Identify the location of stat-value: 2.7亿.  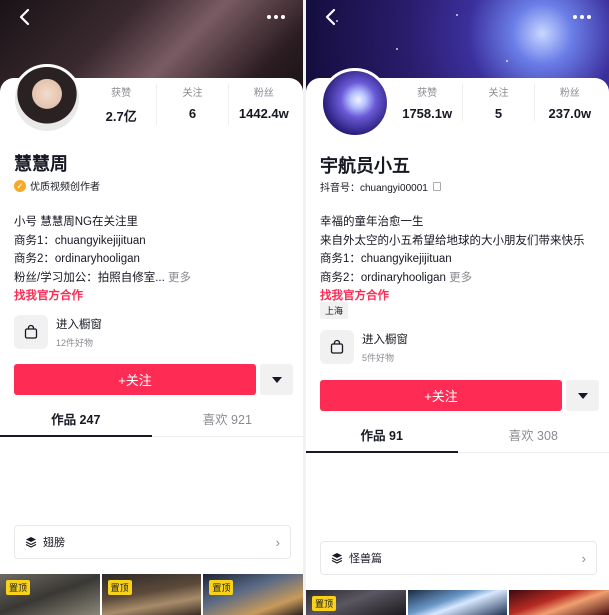
(121, 116).